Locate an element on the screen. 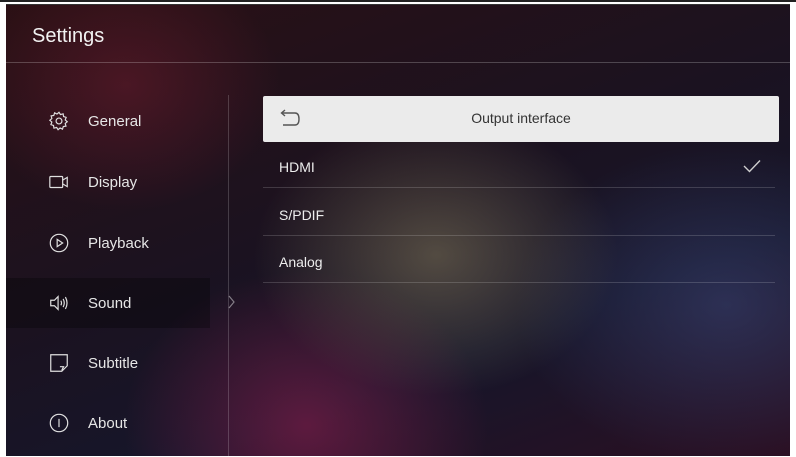 Image resolution: width=796 pixels, height=457 pixels. check-icon is located at coordinates (752, 166).